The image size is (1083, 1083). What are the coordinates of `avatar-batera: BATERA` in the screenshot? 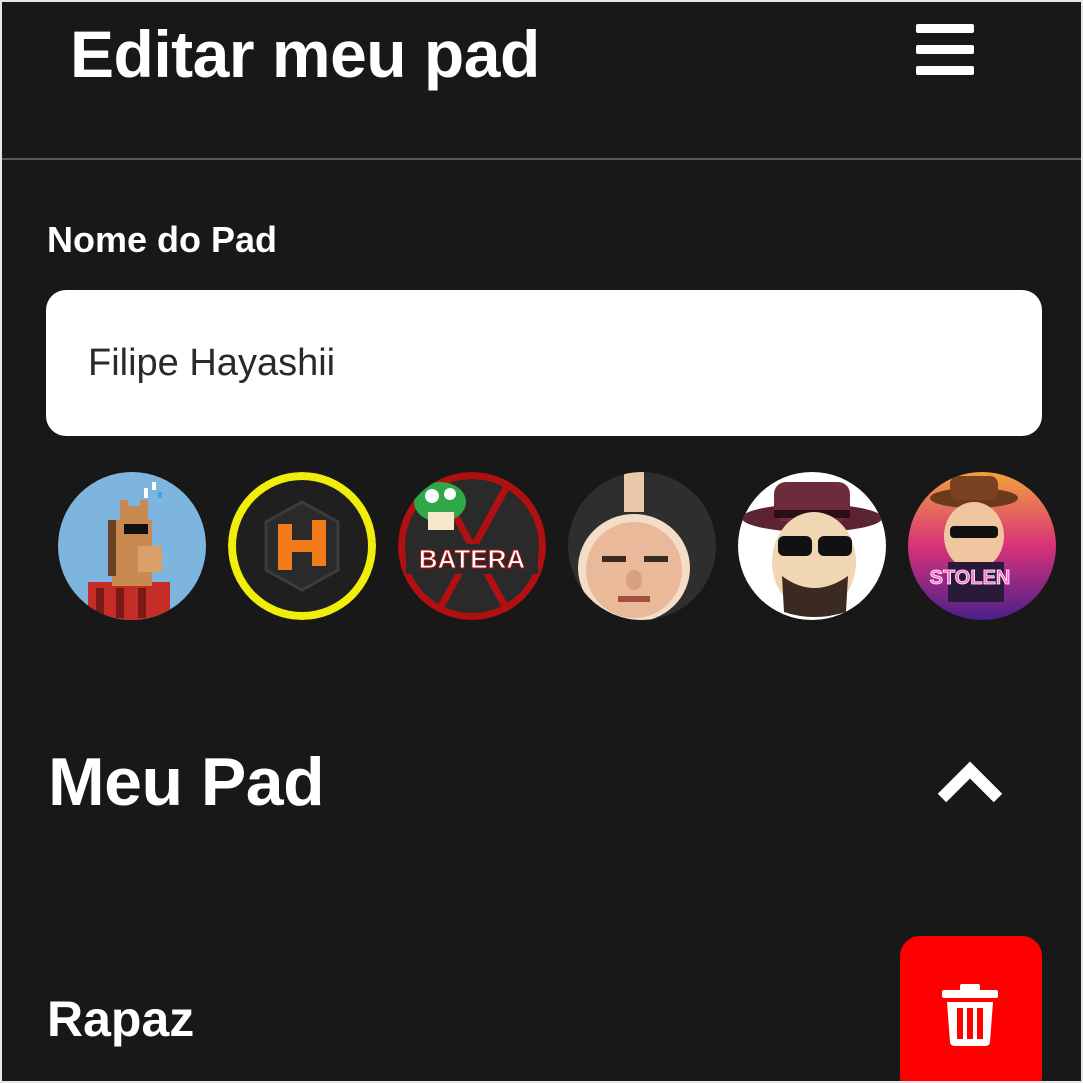 It's located at (472, 546).